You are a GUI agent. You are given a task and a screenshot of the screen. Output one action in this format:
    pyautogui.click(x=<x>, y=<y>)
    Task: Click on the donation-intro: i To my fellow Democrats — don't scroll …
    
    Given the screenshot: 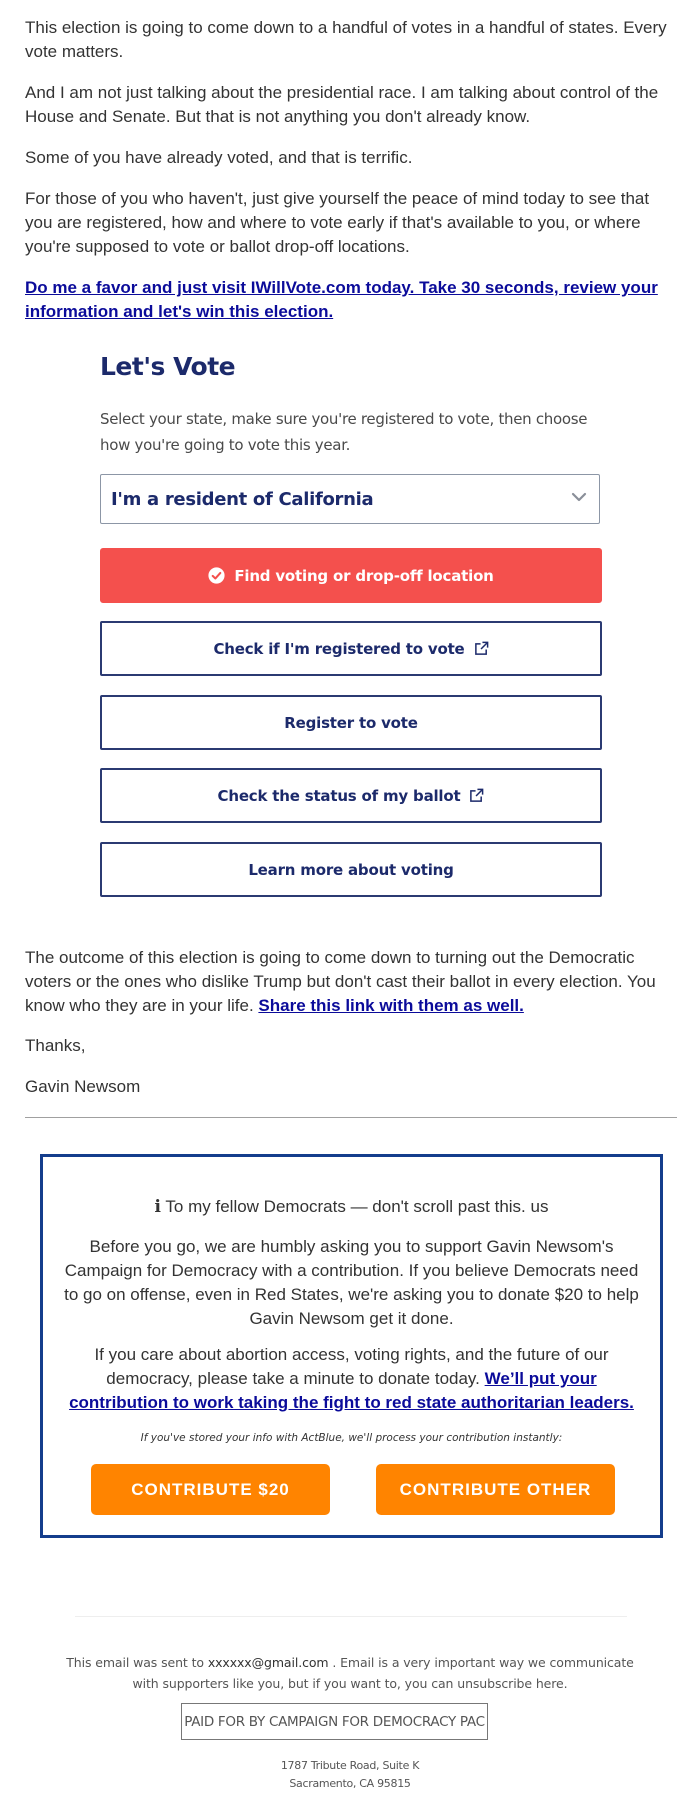 What is the action you would take?
    pyautogui.click(x=351, y=1207)
    